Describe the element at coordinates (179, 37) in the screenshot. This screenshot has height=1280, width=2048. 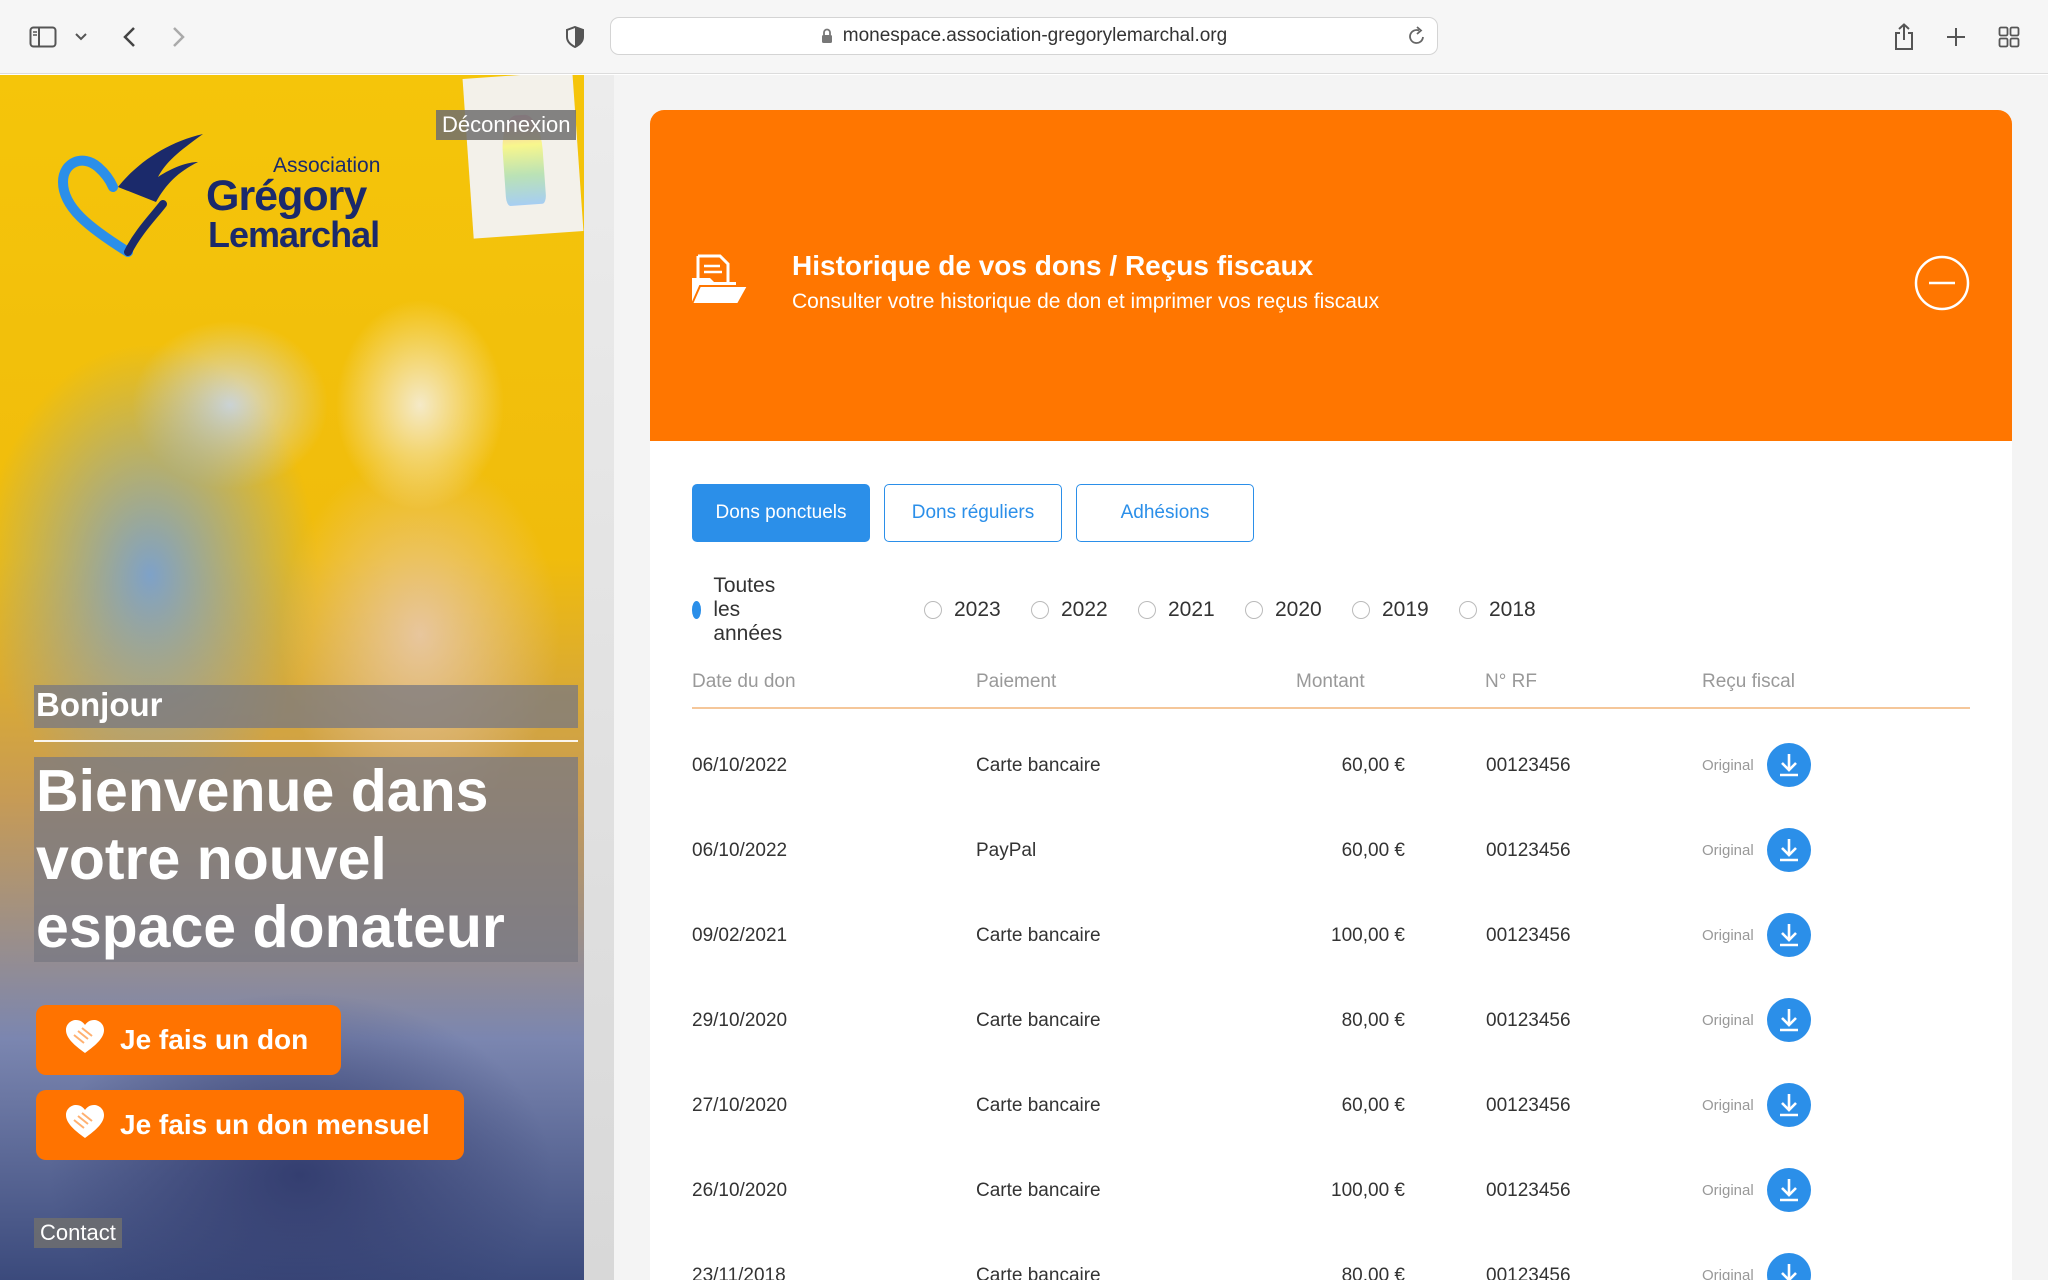
I see `forward-icon` at that location.